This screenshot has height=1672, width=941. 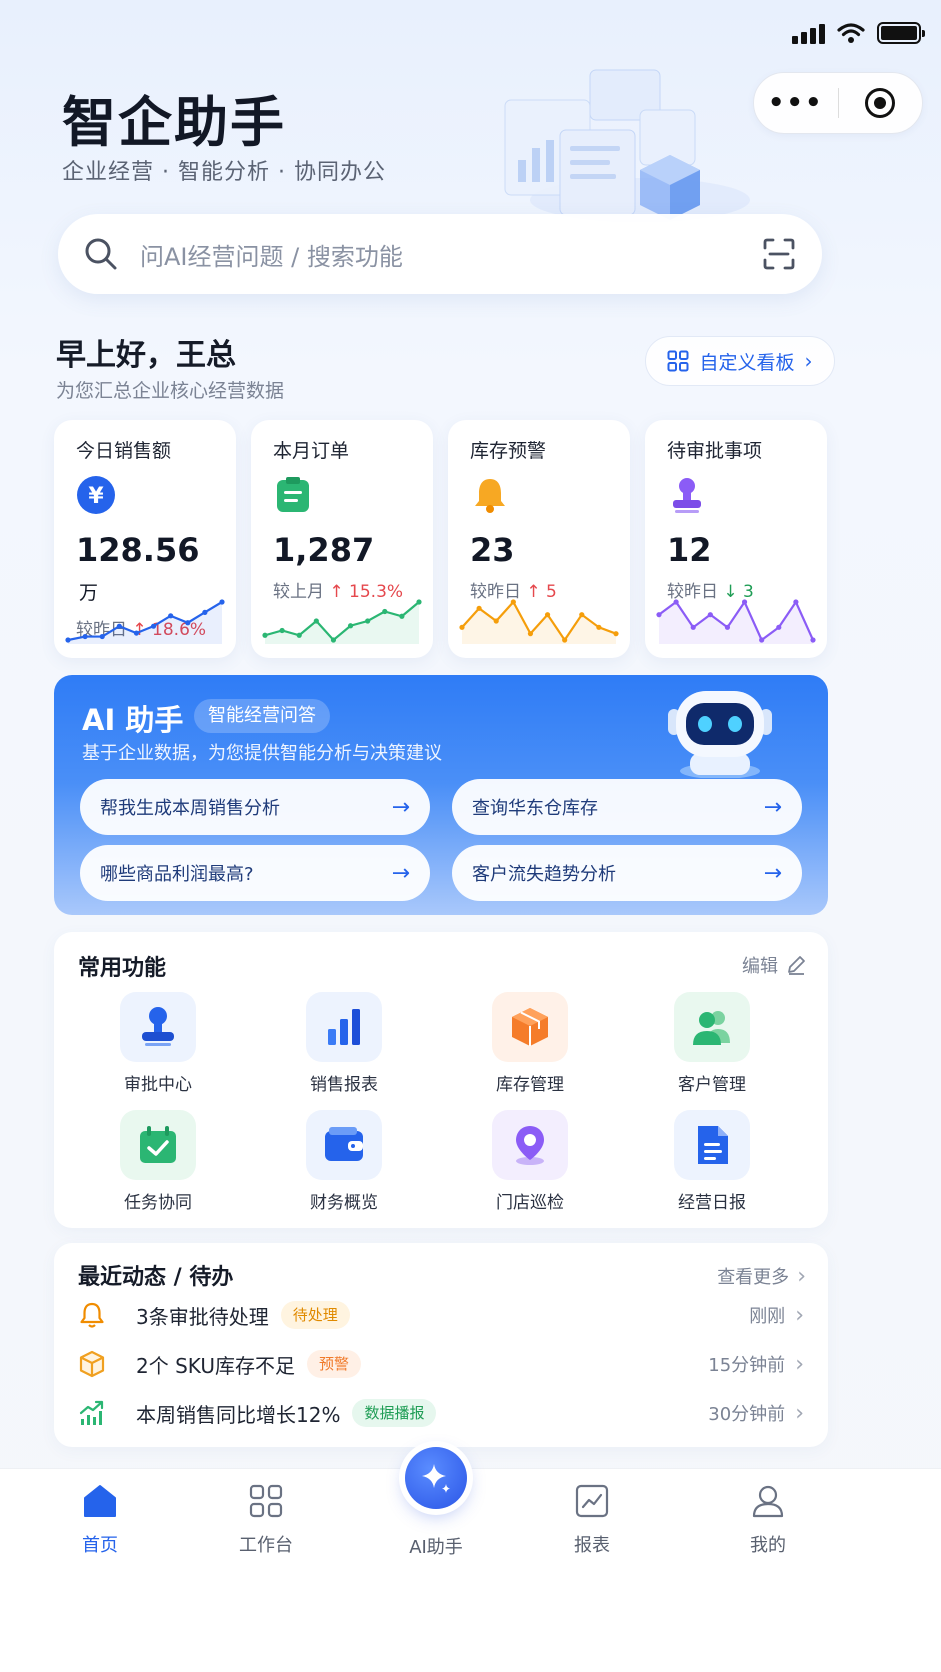 I want to click on search-bar: 问AI经营问题 / 搜索功能, so click(x=440, y=254).